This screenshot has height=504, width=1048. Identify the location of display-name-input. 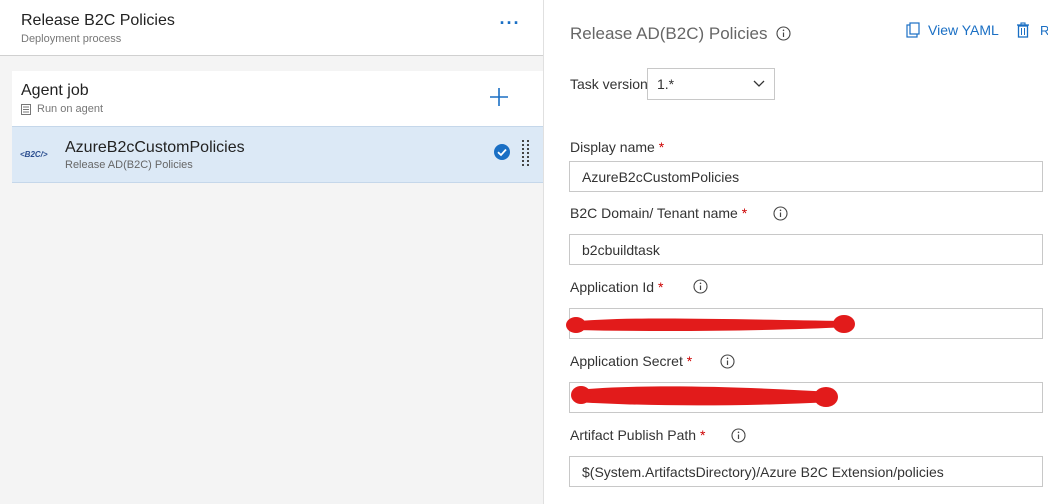
(806, 176).